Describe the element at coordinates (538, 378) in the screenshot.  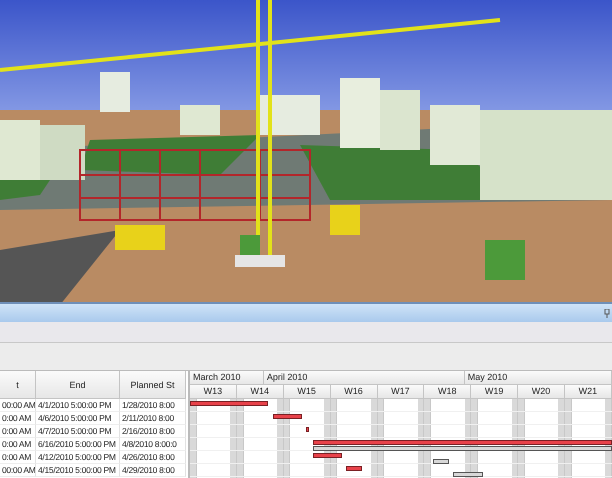
I see `month-header: May 2010` at that location.